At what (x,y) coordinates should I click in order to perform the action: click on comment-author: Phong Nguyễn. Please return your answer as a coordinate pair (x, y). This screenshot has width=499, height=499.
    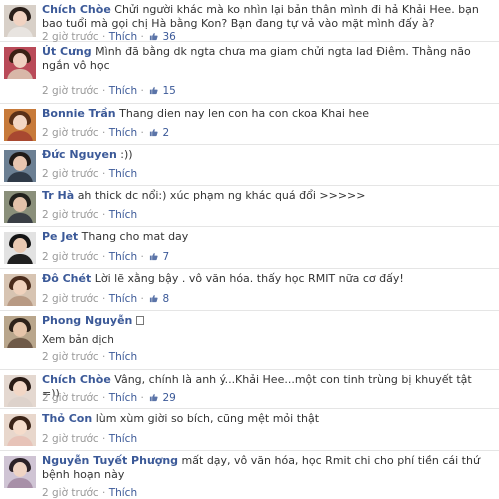
    Looking at the image, I should click on (87, 320).